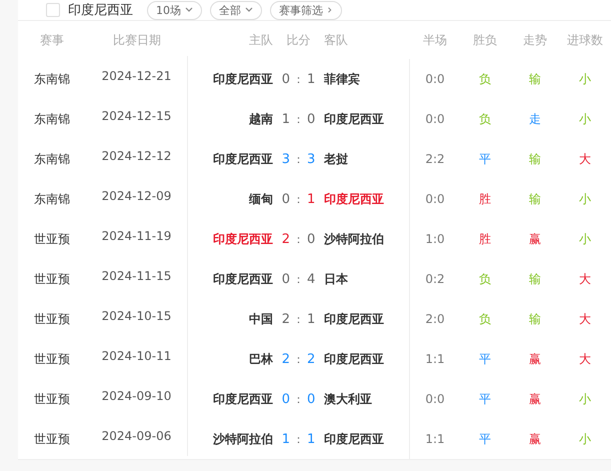 The image size is (611, 471). What do you see at coordinates (435, 239) in the screenshot?
I see `half-time-score: 1:0` at bounding box center [435, 239].